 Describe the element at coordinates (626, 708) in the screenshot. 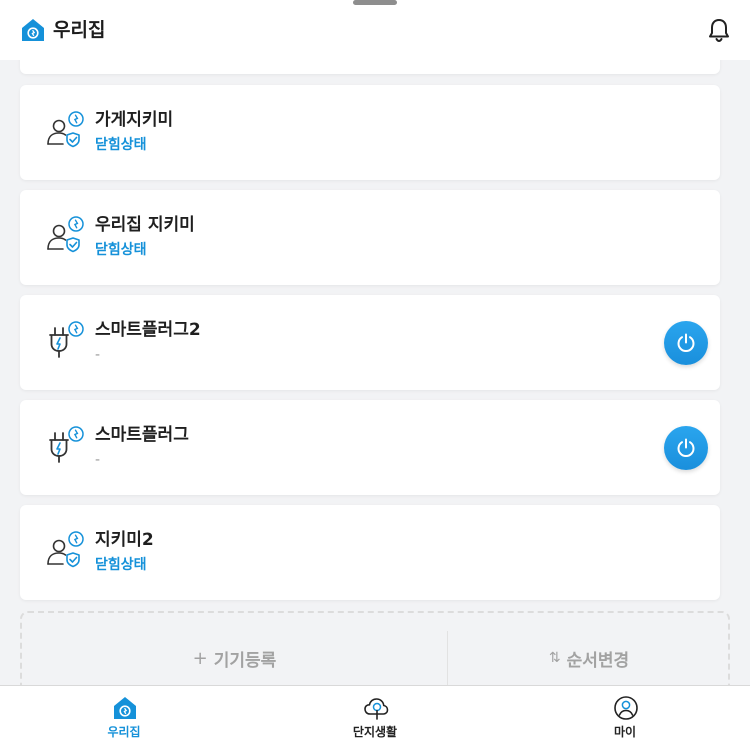

I see `profile-icon` at that location.